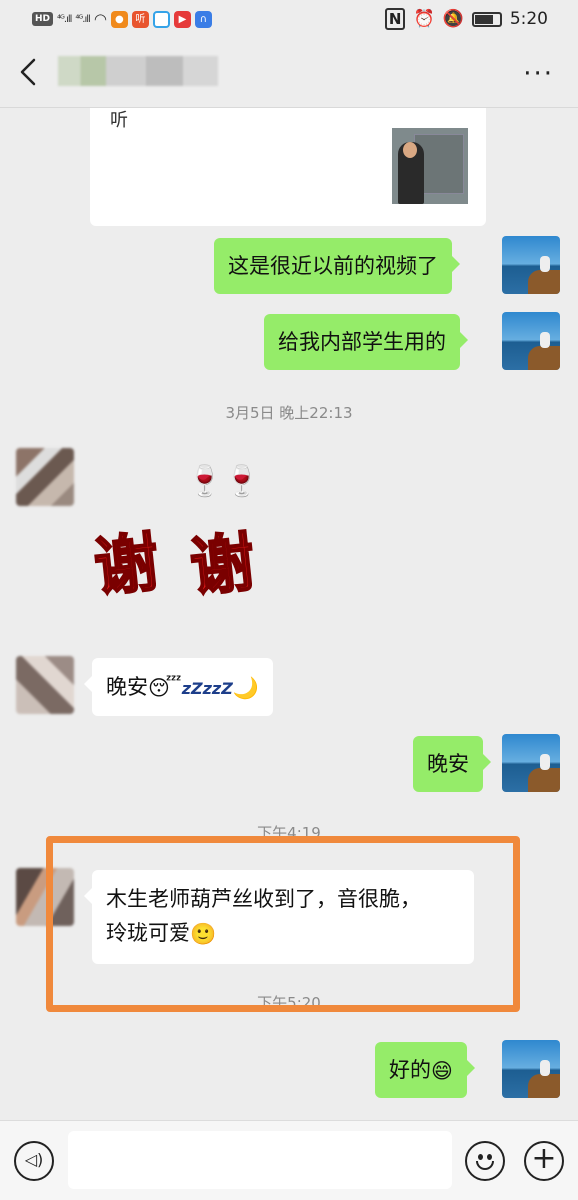 The image size is (578, 1200). I want to click on message-bubble-sent: 好的😄, so click(425, 1070).